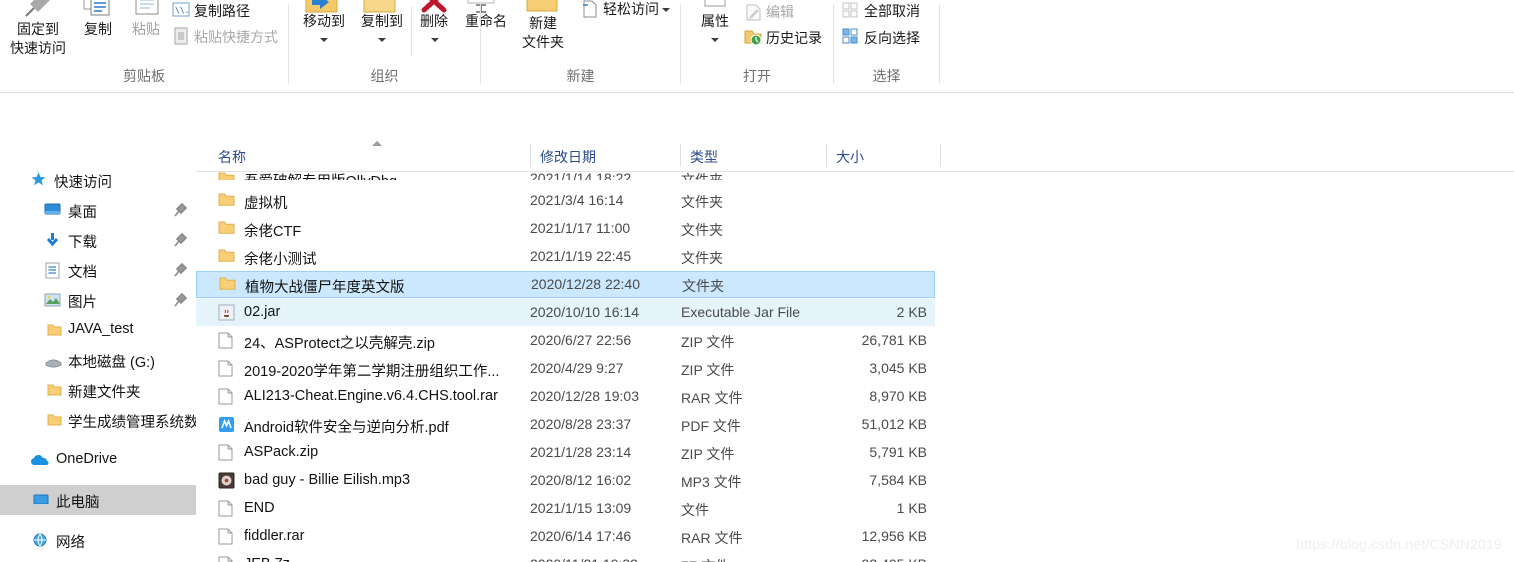 The width and height of the screenshot is (1514, 562). Describe the element at coordinates (581, 340) in the screenshot. I see `file-date: 2020/6/27 22:56` at that location.